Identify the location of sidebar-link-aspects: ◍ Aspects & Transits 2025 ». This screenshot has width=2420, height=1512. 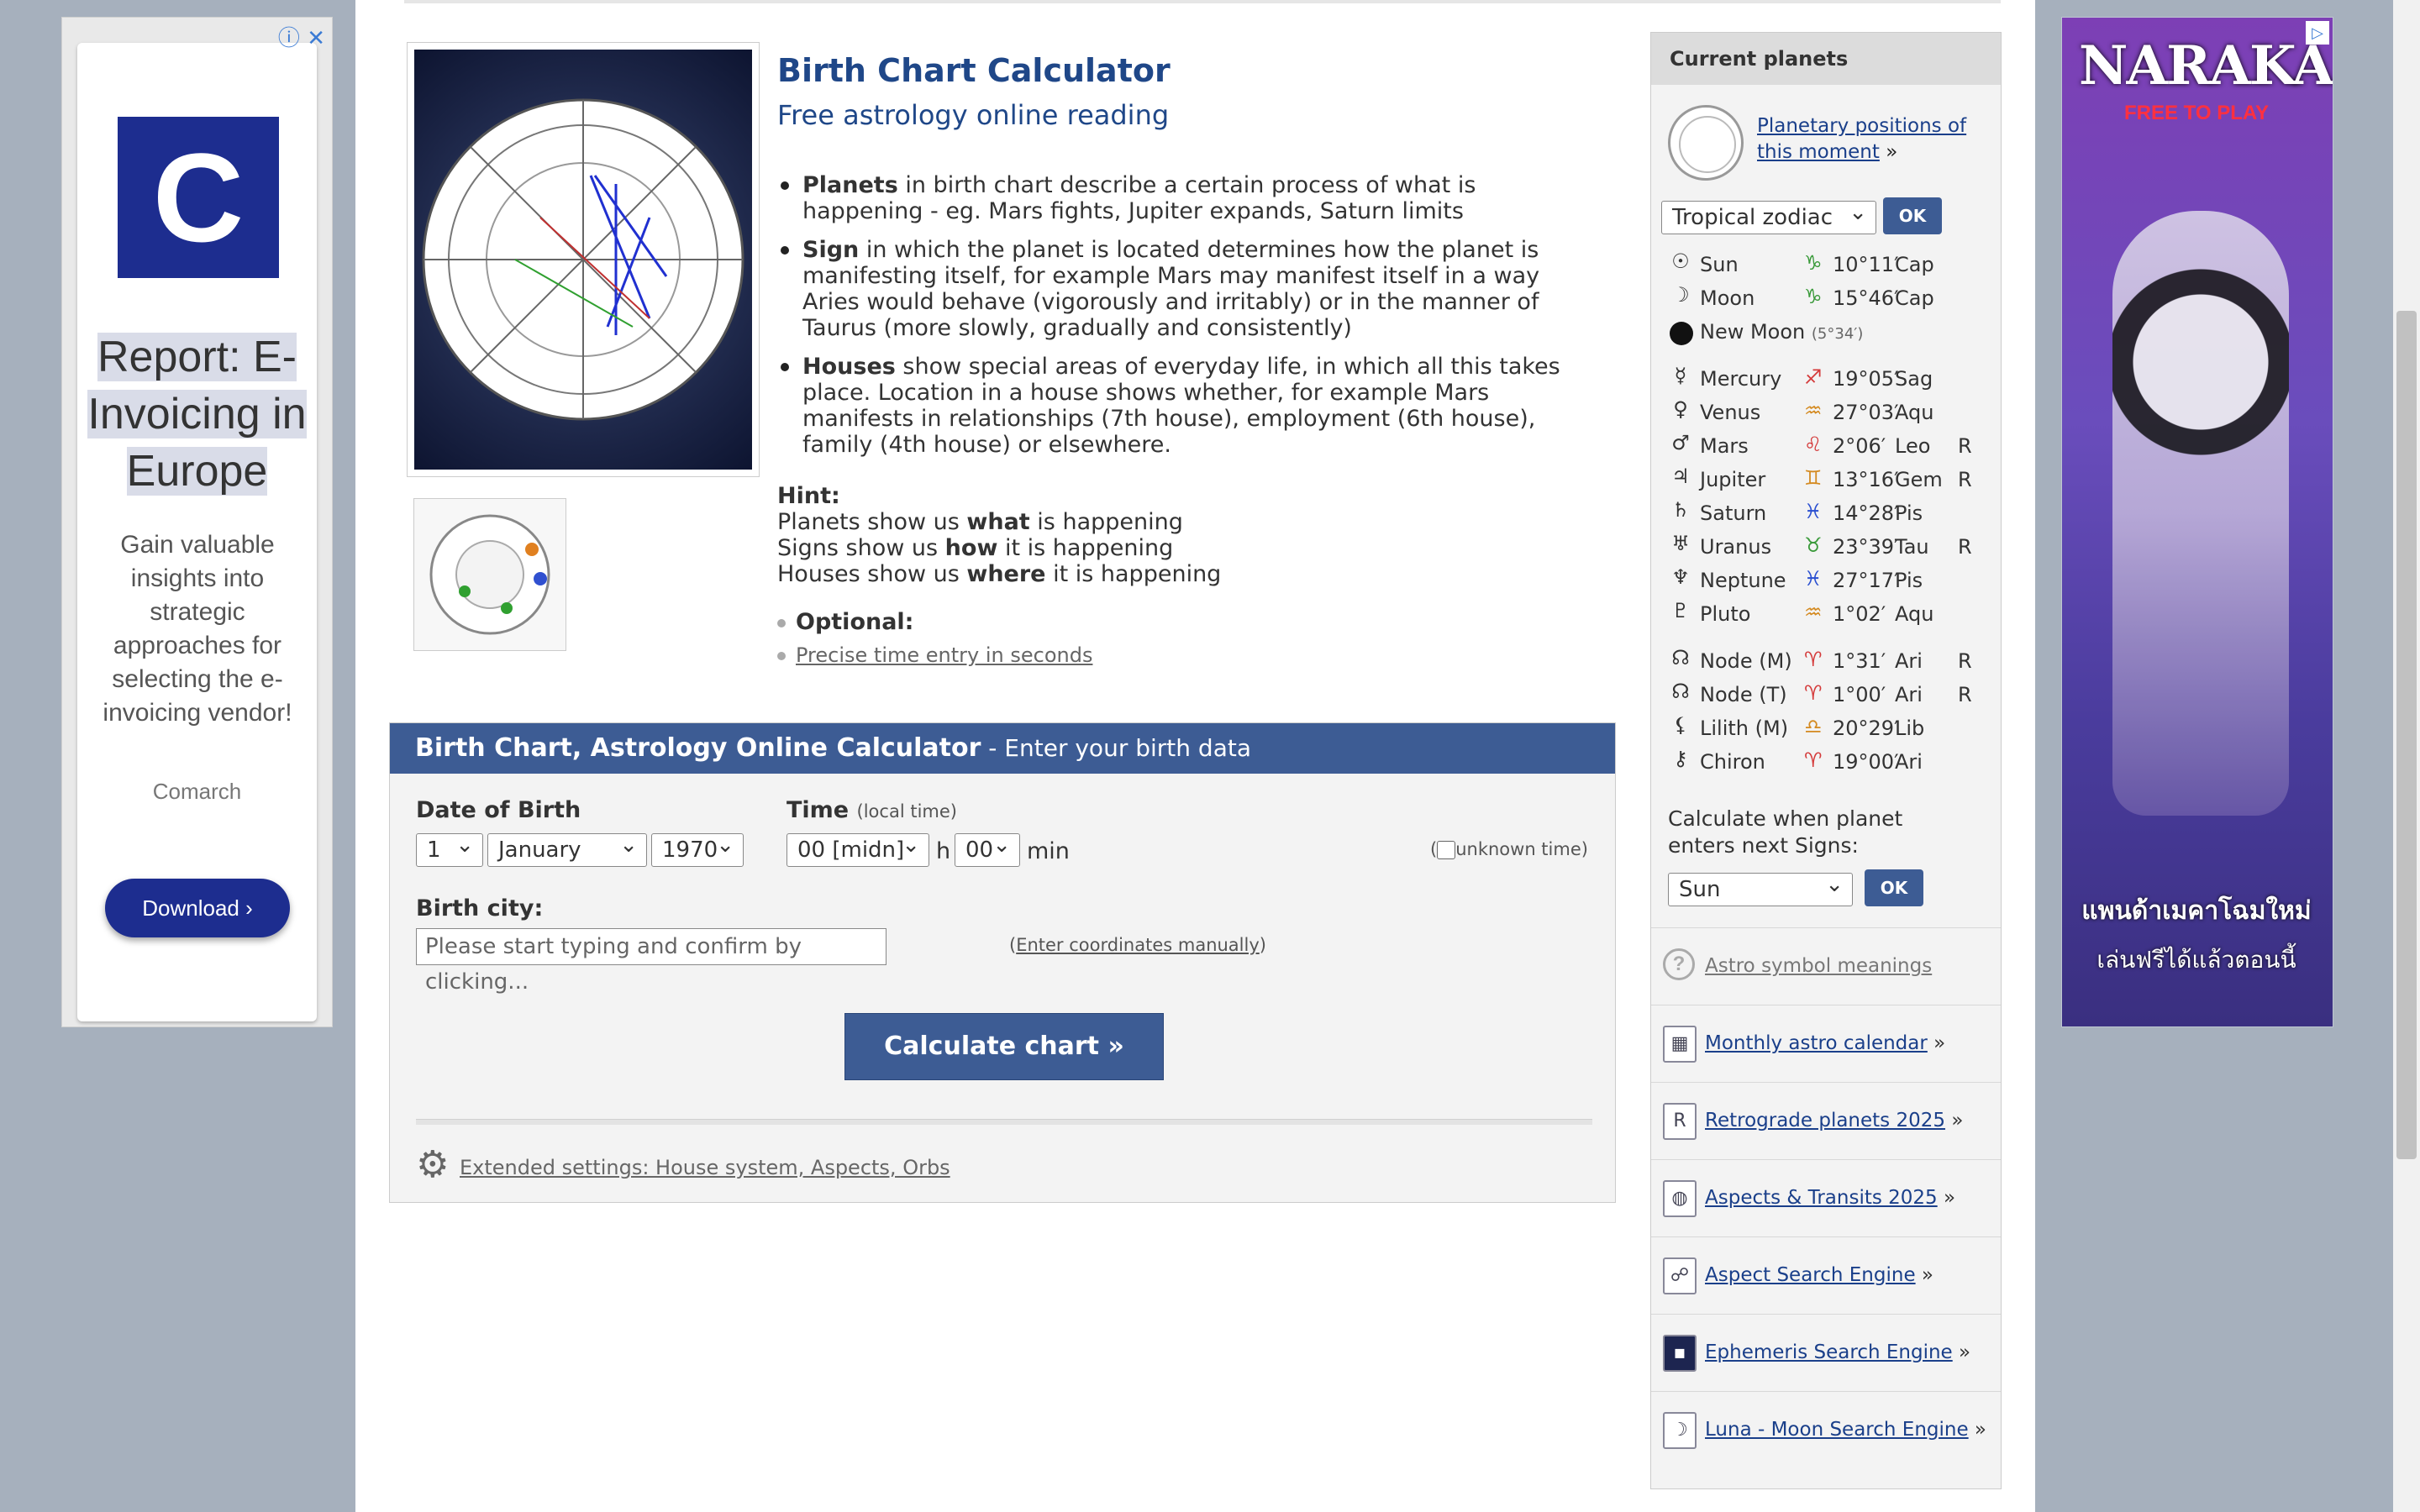
(1826, 1197).